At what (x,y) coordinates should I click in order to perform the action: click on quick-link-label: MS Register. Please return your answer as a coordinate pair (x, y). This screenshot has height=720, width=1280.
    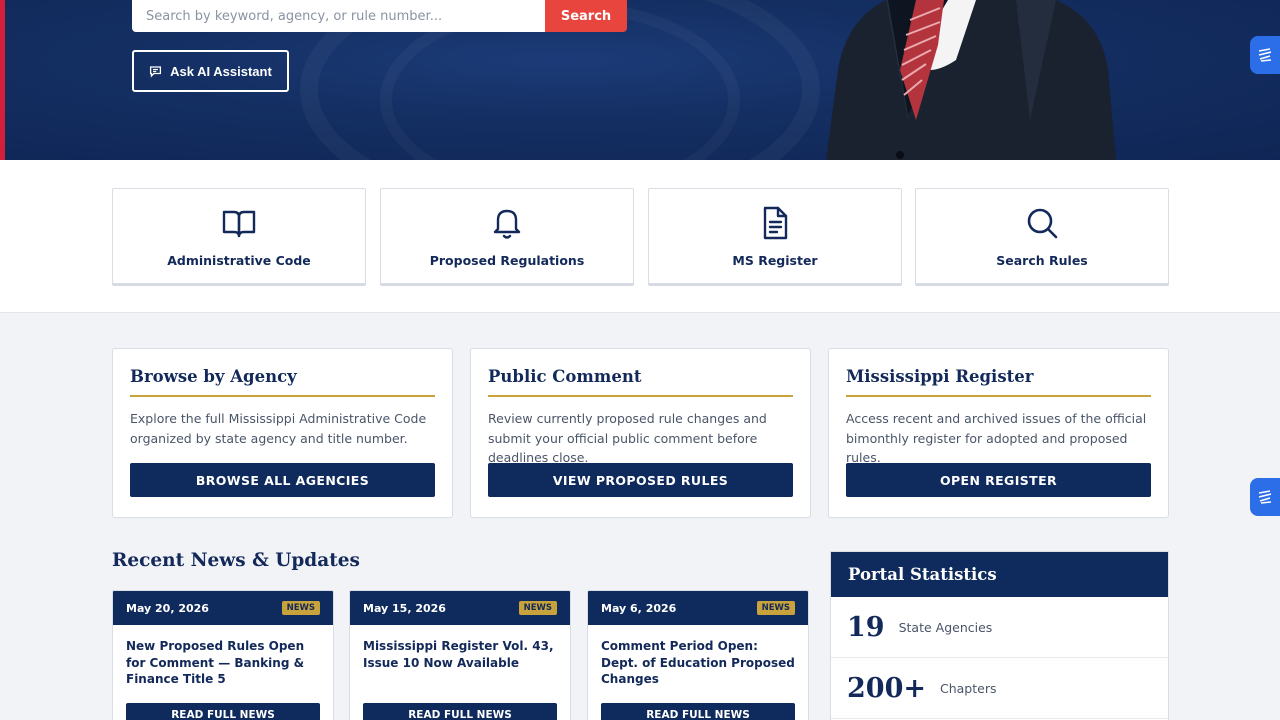
    Looking at the image, I should click on (775, 260).